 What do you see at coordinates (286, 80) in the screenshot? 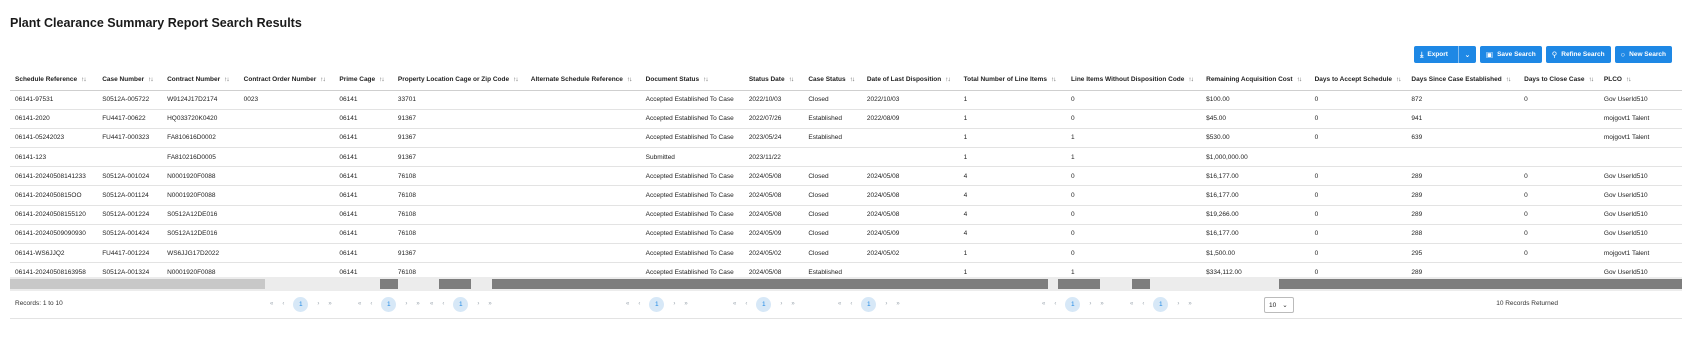
I see `column-header: Contract Order Number ↑↓` at bounding box center [286, 80].